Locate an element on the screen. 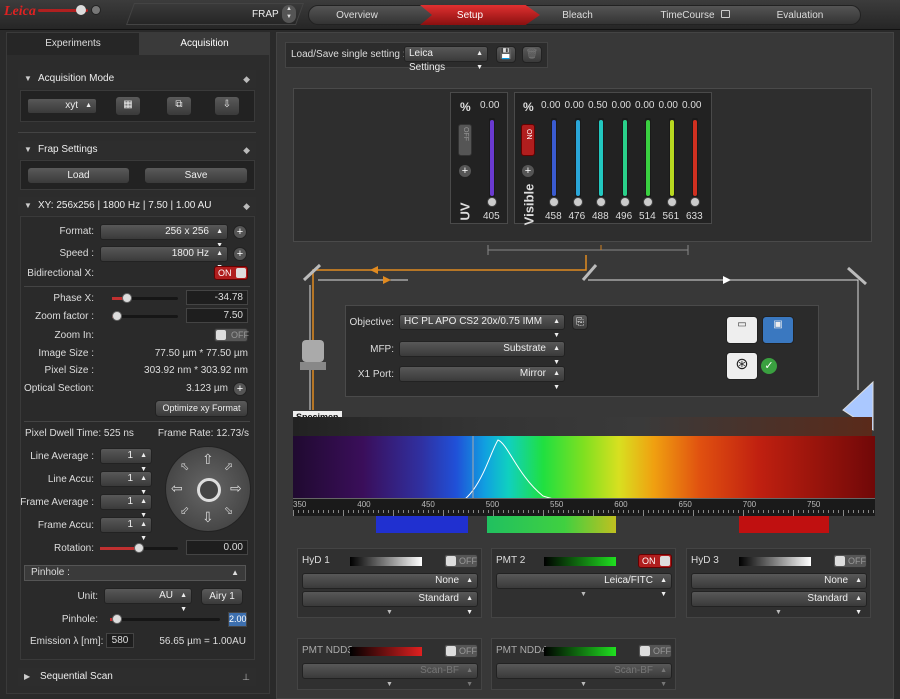  line-average-select: 1 ▲ ▼ is located at coordinates (126, 460).